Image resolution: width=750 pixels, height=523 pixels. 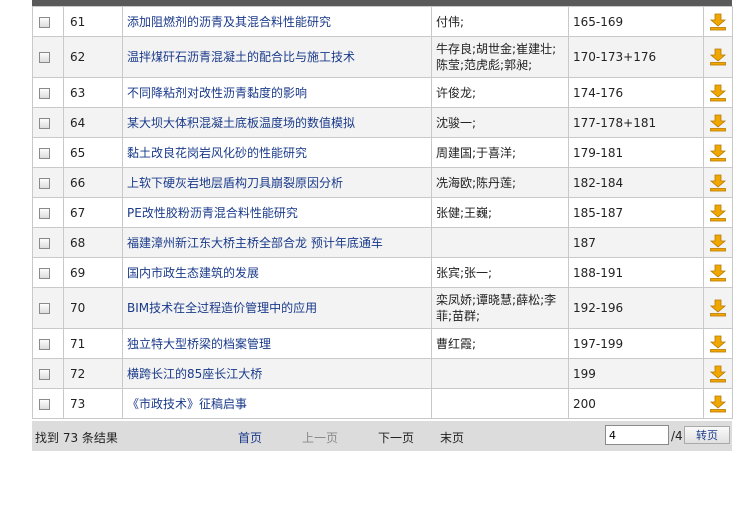 I want to click on first-page-link: 首页, so click(x=250, y=437).